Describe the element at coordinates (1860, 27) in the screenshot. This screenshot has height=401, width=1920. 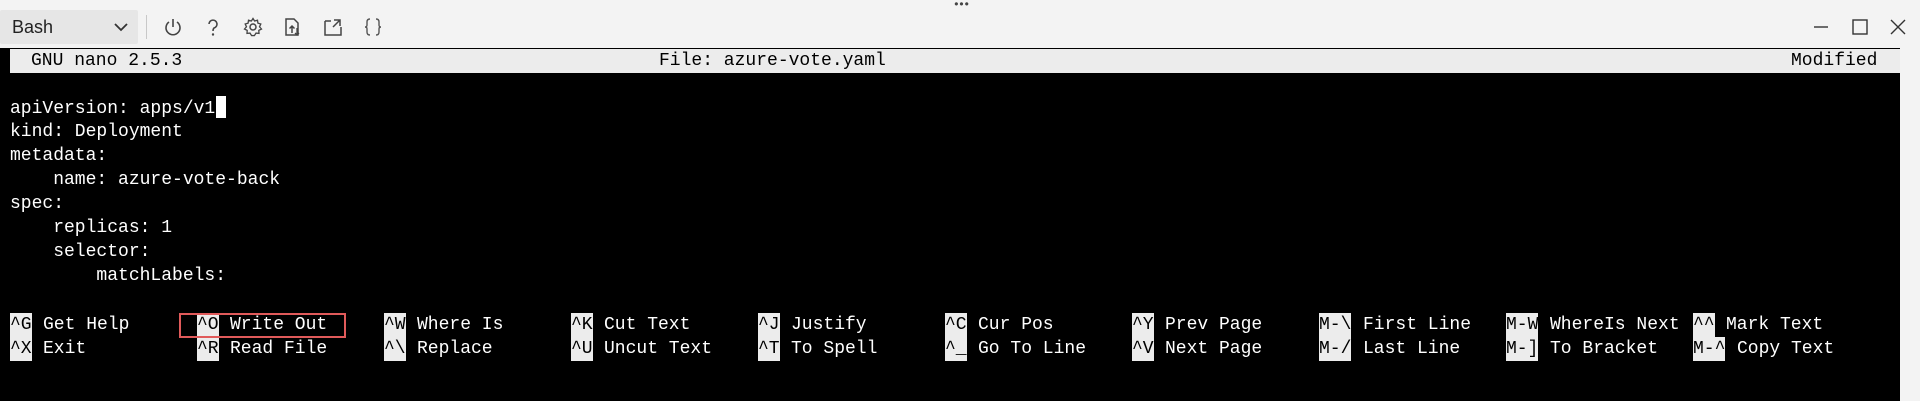
I see `maximize-button` at that location.